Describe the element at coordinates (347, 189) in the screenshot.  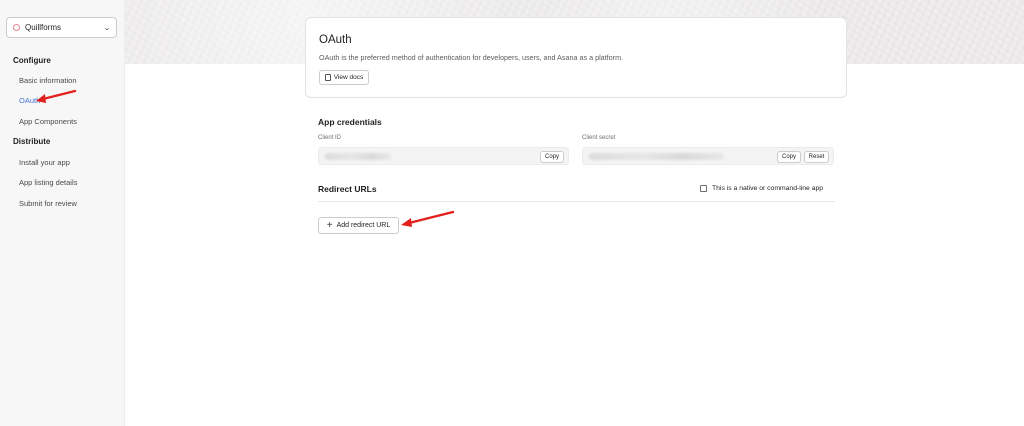
I see `redirect-urls-heading: Redirect URLs` at that location.